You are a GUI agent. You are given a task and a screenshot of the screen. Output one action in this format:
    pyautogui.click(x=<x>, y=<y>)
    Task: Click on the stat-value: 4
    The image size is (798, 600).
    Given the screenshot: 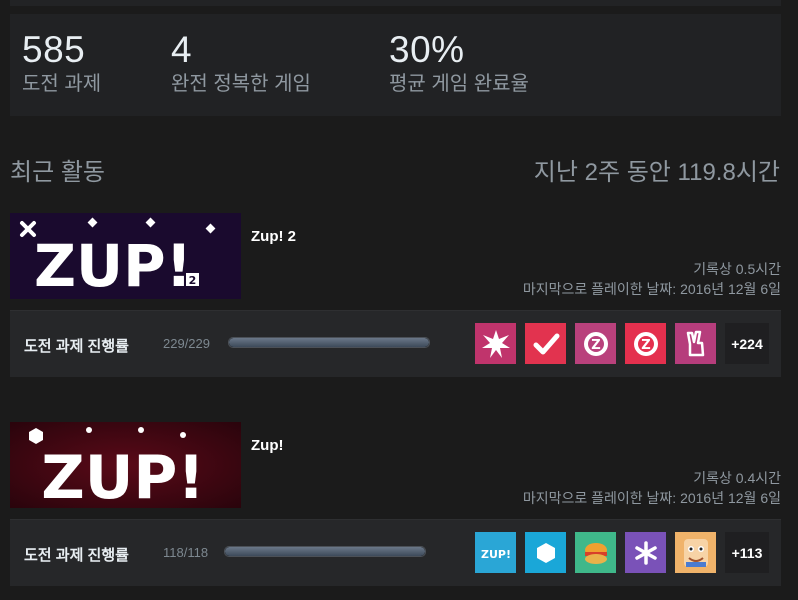 What is the action you would take?
    pyautogui.click(x=182, y=49)
    